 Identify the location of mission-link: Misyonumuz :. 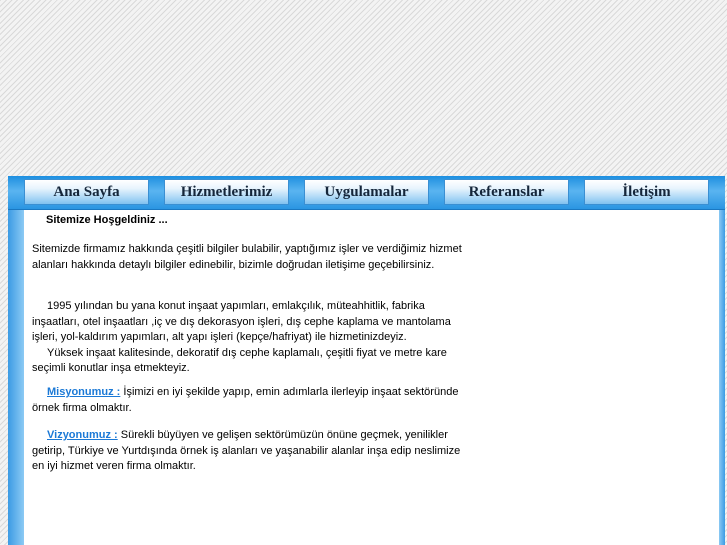
(83, 392).